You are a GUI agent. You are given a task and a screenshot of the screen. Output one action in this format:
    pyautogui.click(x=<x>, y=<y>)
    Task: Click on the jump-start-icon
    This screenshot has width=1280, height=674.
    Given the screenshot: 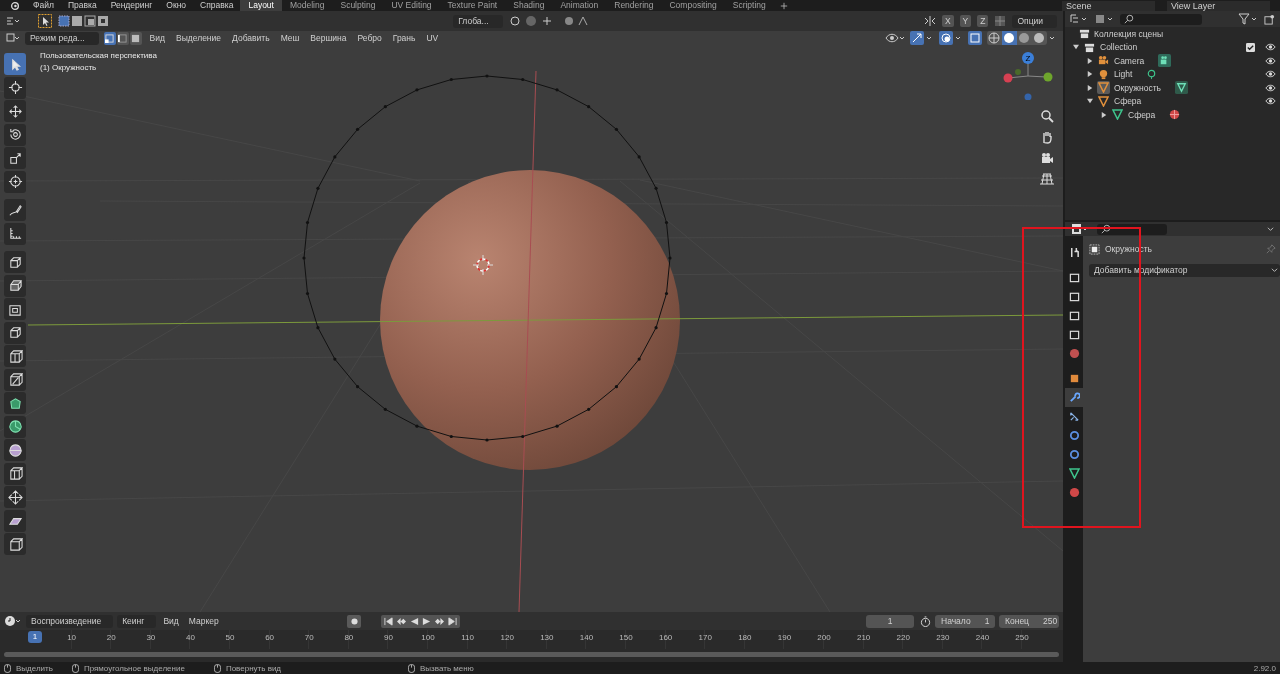 What is the action you would take?
    pyautogui.click(x=389, y=621)
    